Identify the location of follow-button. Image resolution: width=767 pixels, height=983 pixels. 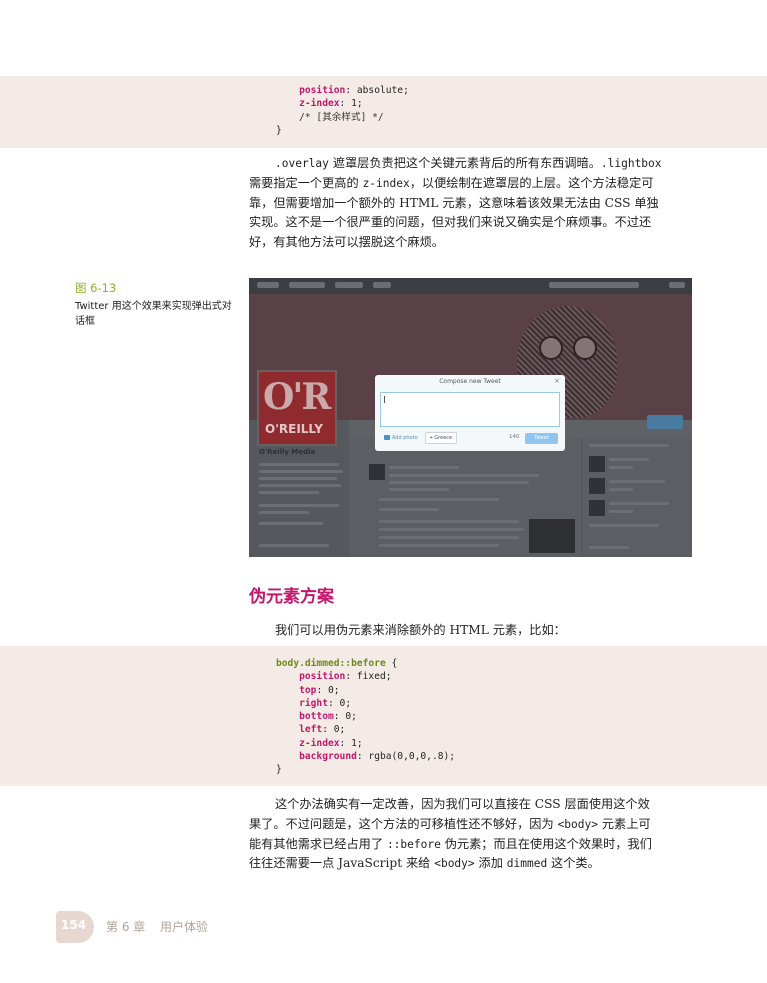
(665, 422).